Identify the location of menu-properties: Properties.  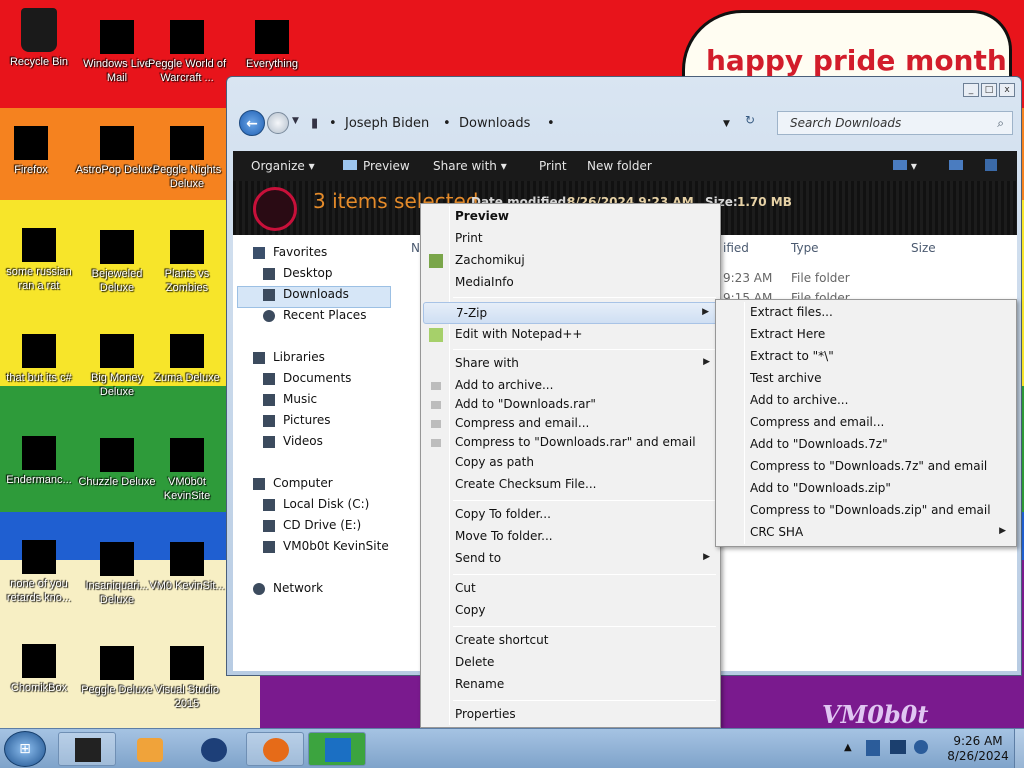
(570, 715).